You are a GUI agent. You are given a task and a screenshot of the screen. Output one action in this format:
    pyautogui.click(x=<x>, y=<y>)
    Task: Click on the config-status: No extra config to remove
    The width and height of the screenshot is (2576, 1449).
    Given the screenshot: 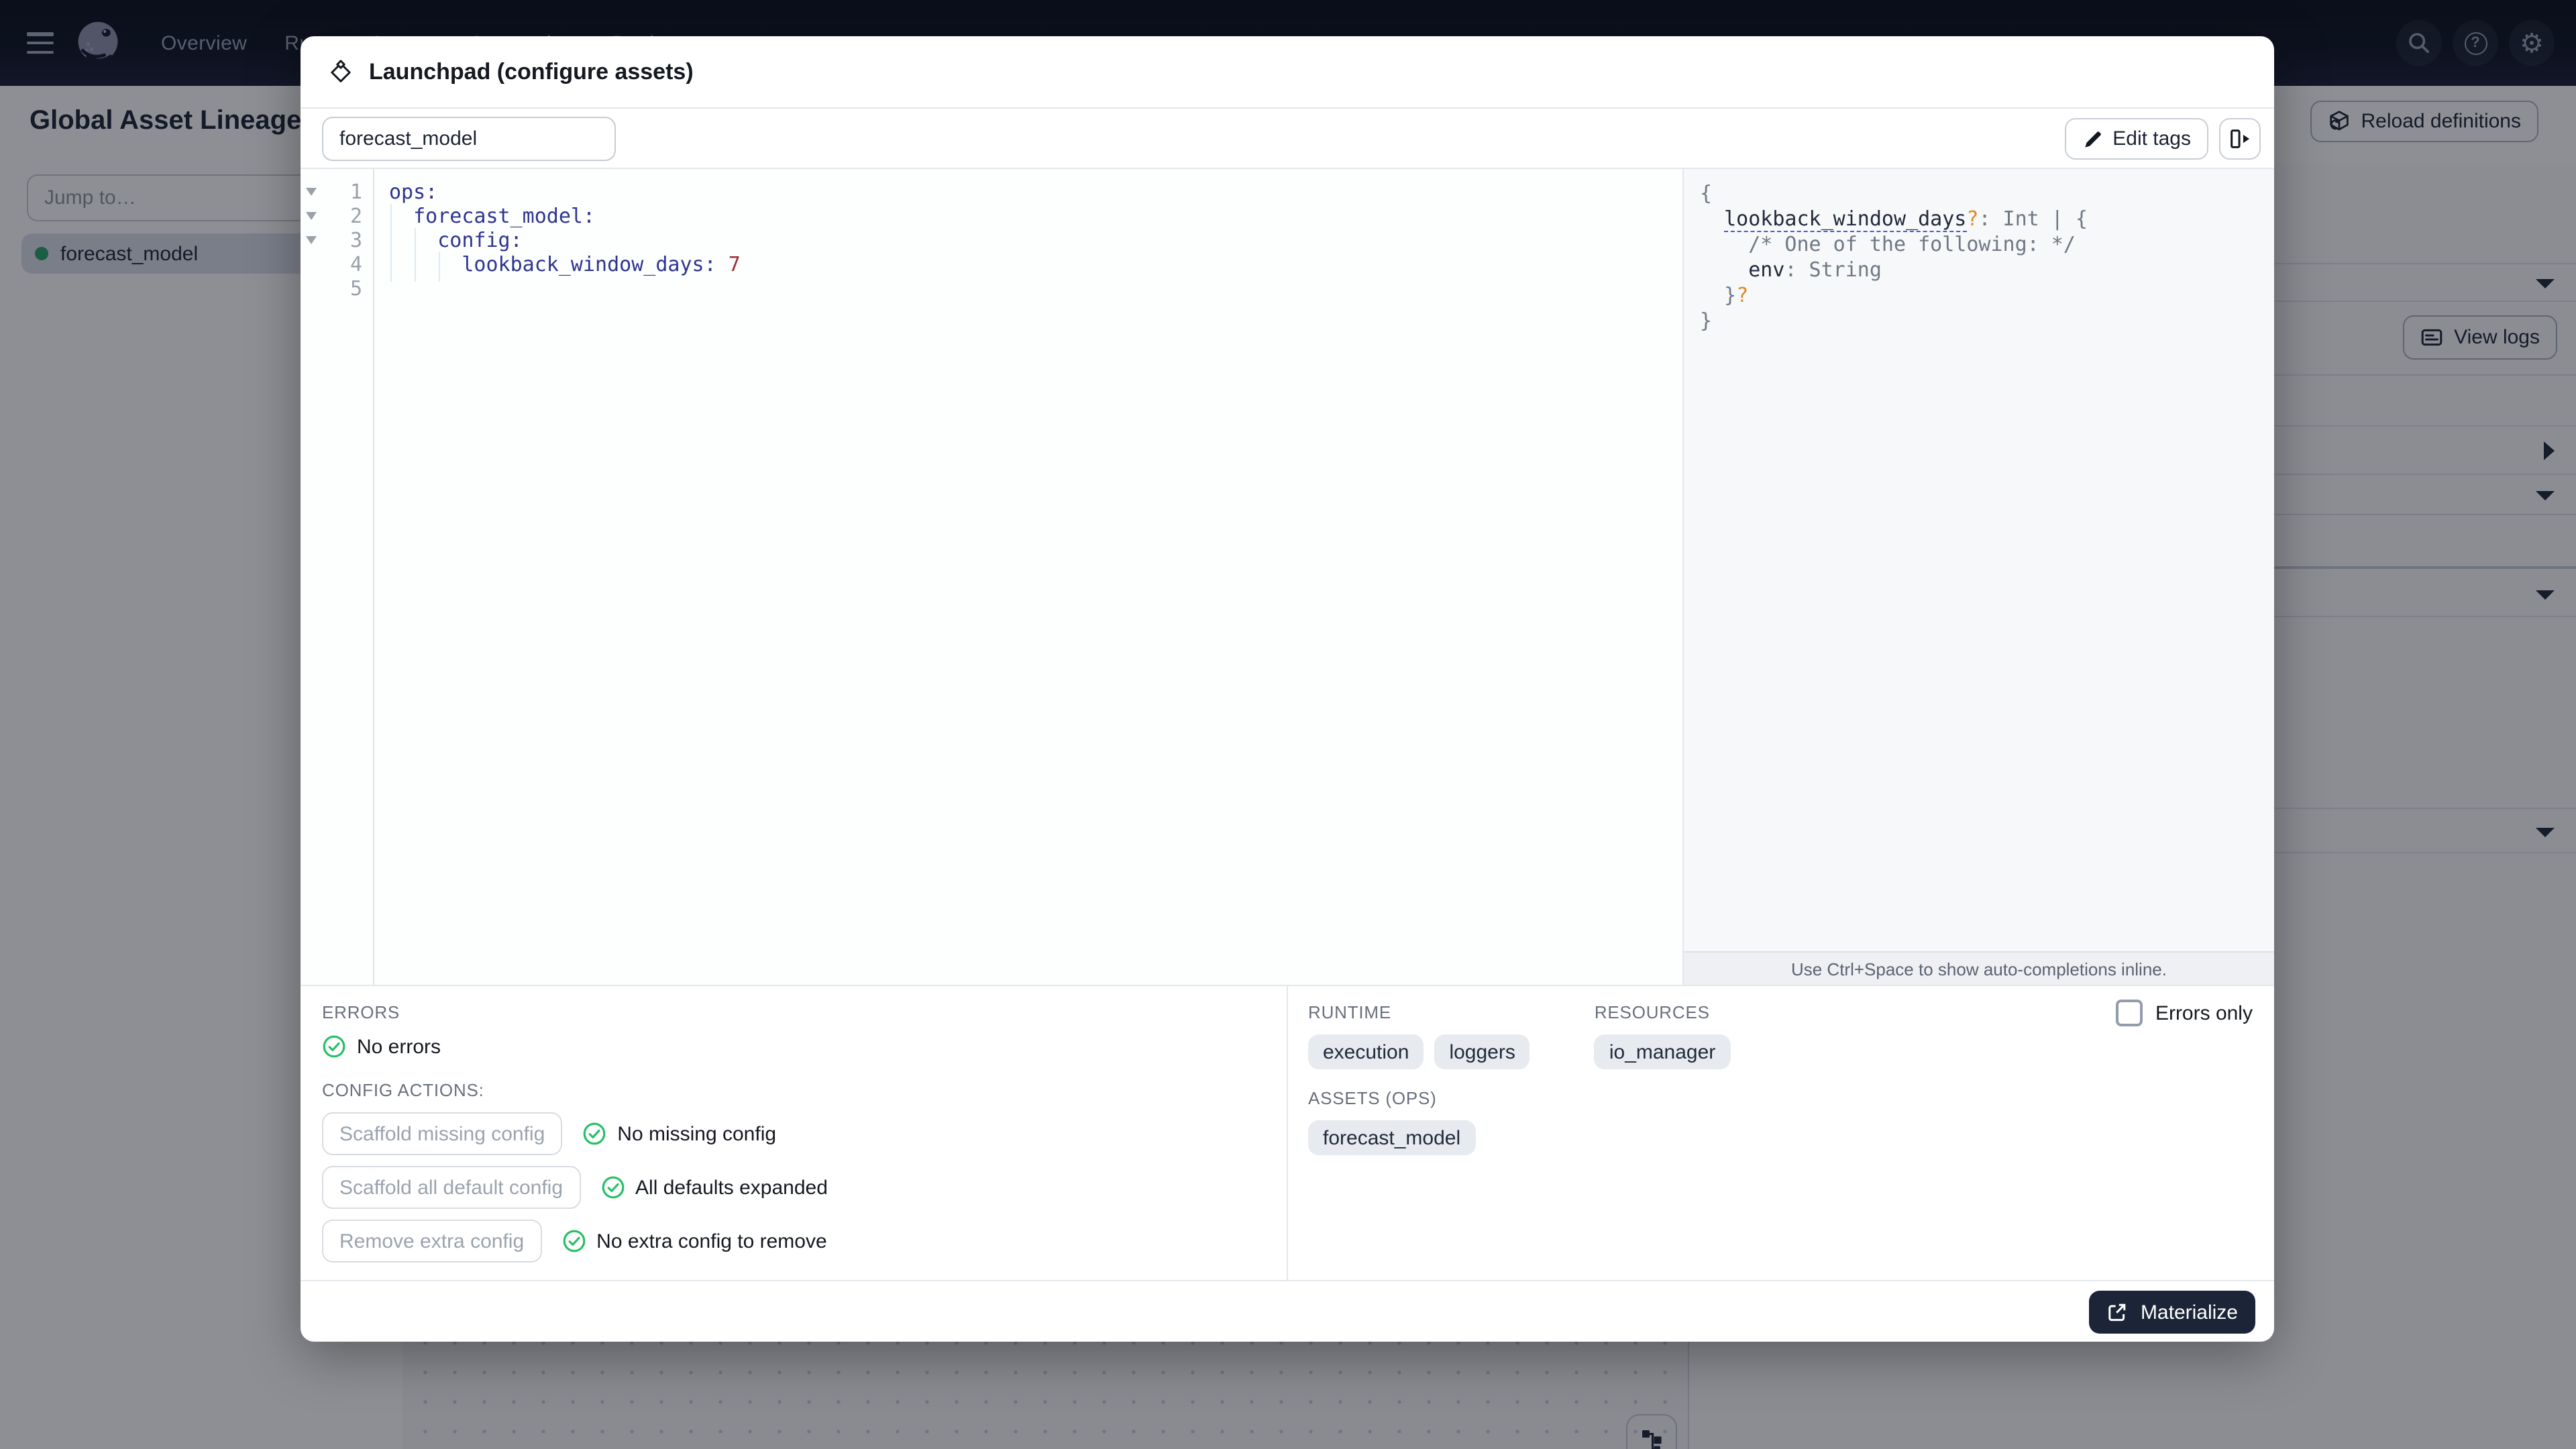 What is the action you would take?
    pyautogui.click(x=694, y=1241)
    